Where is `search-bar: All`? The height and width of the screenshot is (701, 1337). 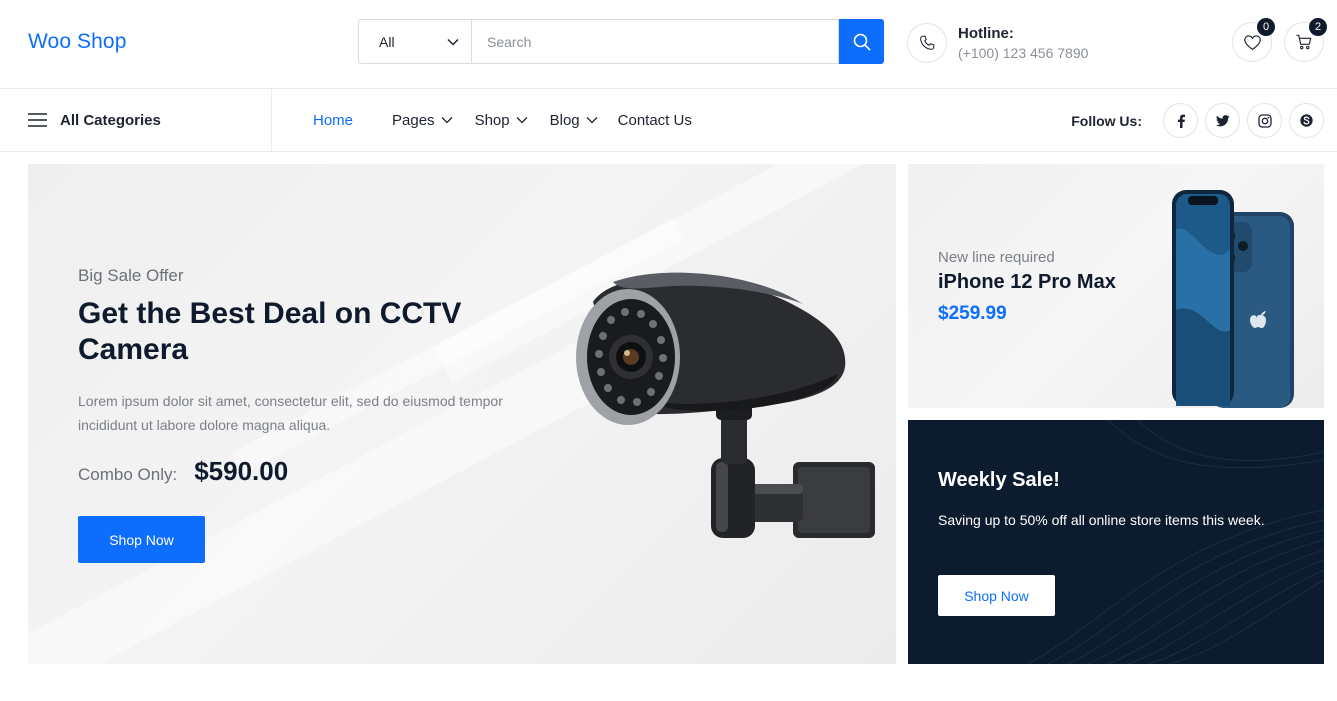
search-bar: All is located at coordinates (621, 41).